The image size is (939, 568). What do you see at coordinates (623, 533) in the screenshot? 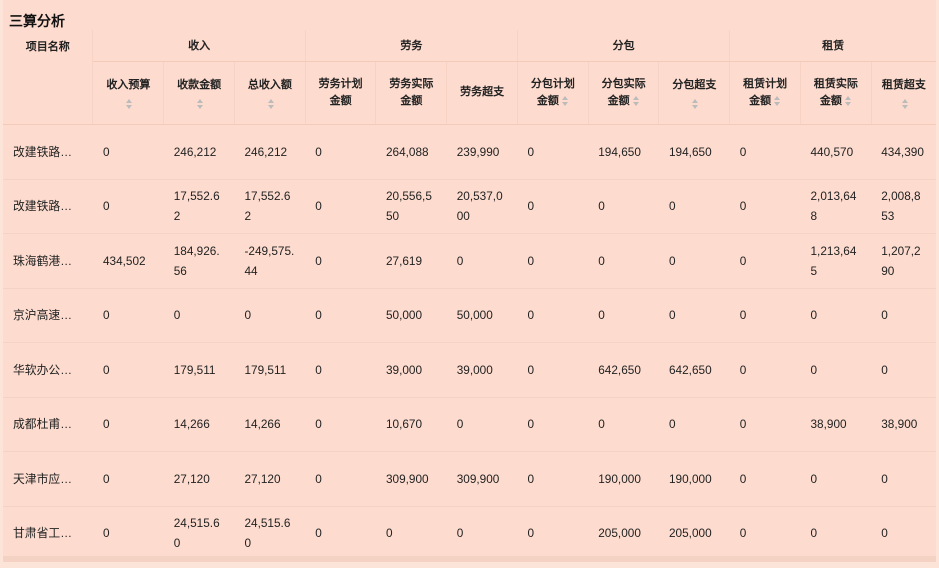
I see `cell-subcontract-actual: 205,000` at bounding box center [623, 533].